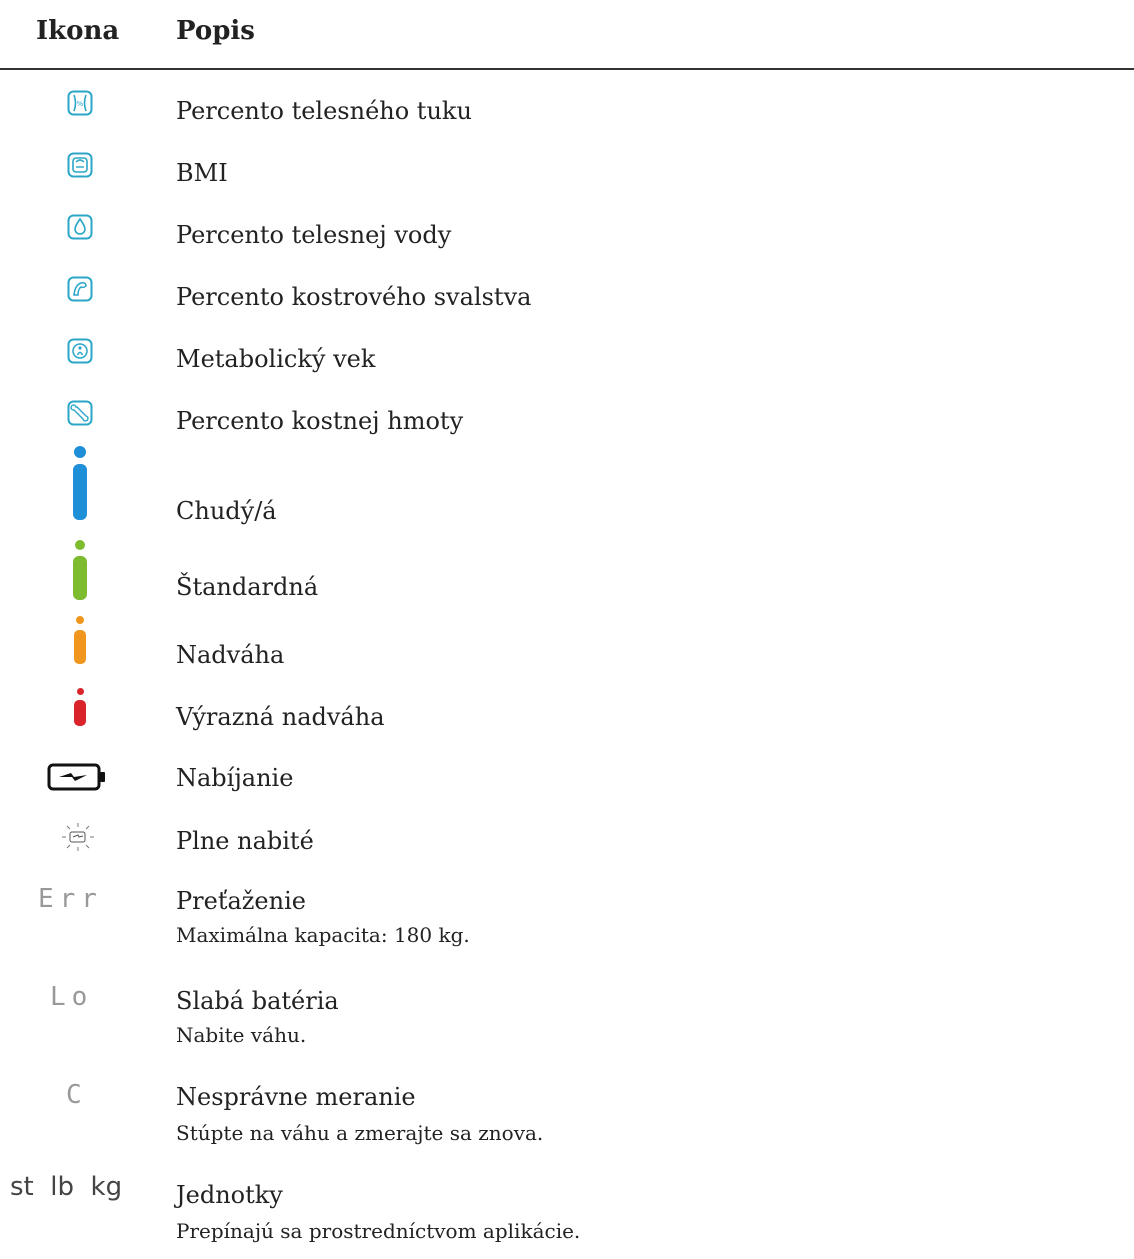 This screenshot has width=1134, height=1259. I want to click on table-header: Ikona Popis, so click(567, 35).